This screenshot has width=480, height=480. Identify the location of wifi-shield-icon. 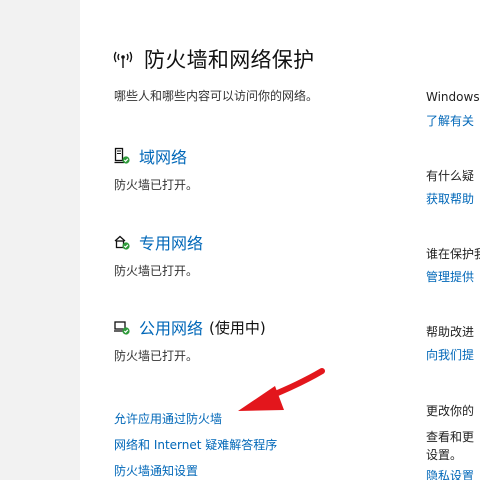
(123, 59).